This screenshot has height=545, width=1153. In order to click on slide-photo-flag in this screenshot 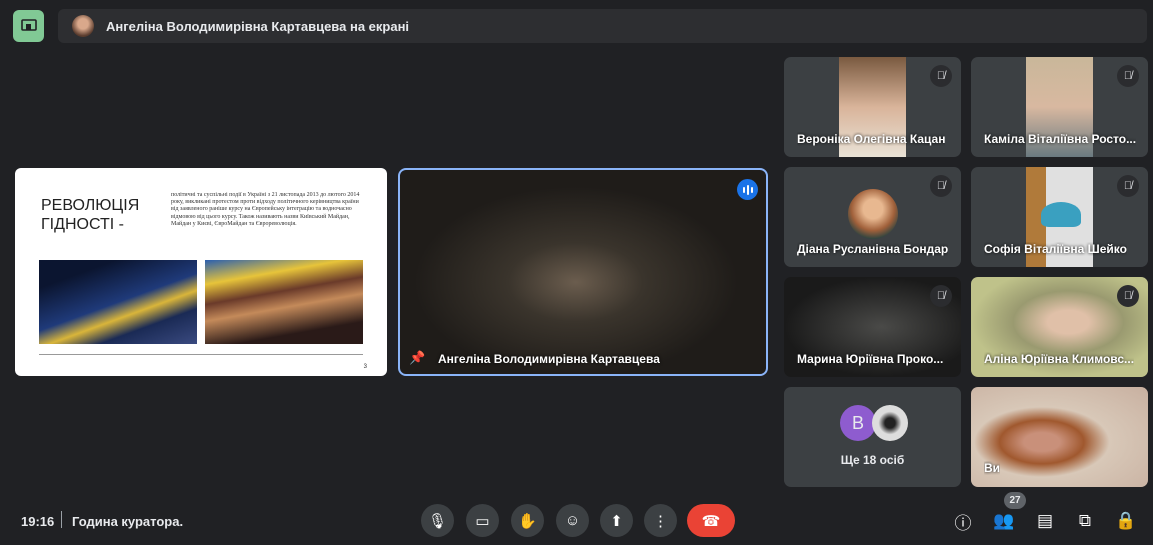, I will do `click(284, 302)`.